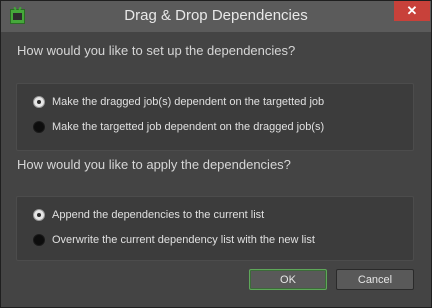 This screenshot has height=308, width=432. Describe the element at coordinates (288, 279) in the screenshot. I see `ok-button: OK` at that location.